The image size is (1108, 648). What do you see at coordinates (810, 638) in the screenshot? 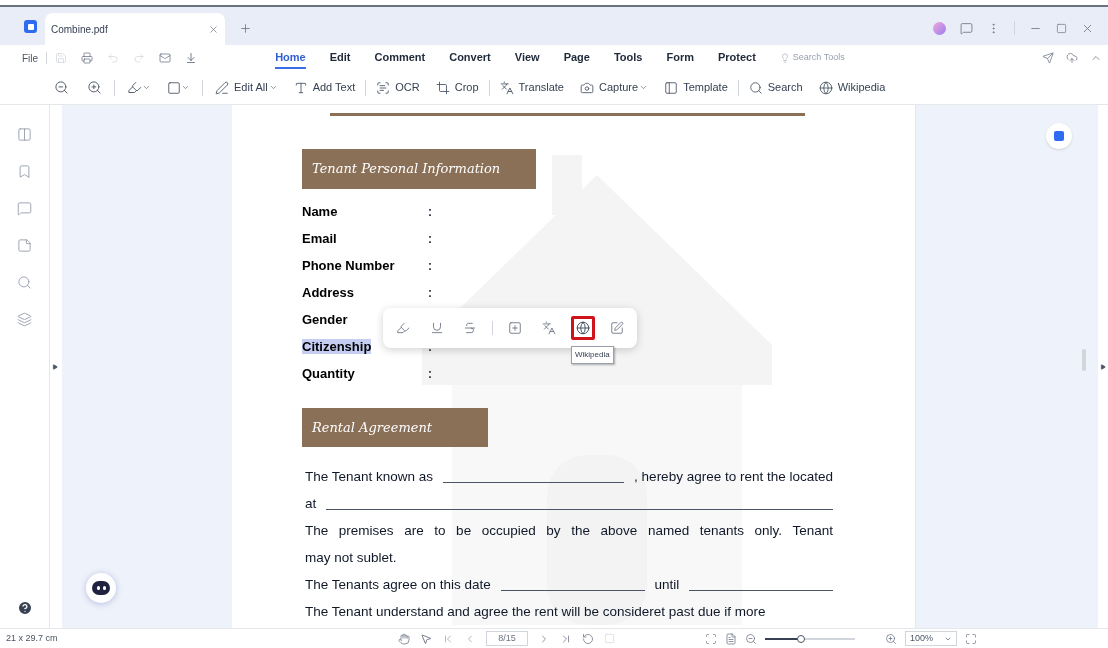
I see `zoom-slider` at bounding box center [810, 638].